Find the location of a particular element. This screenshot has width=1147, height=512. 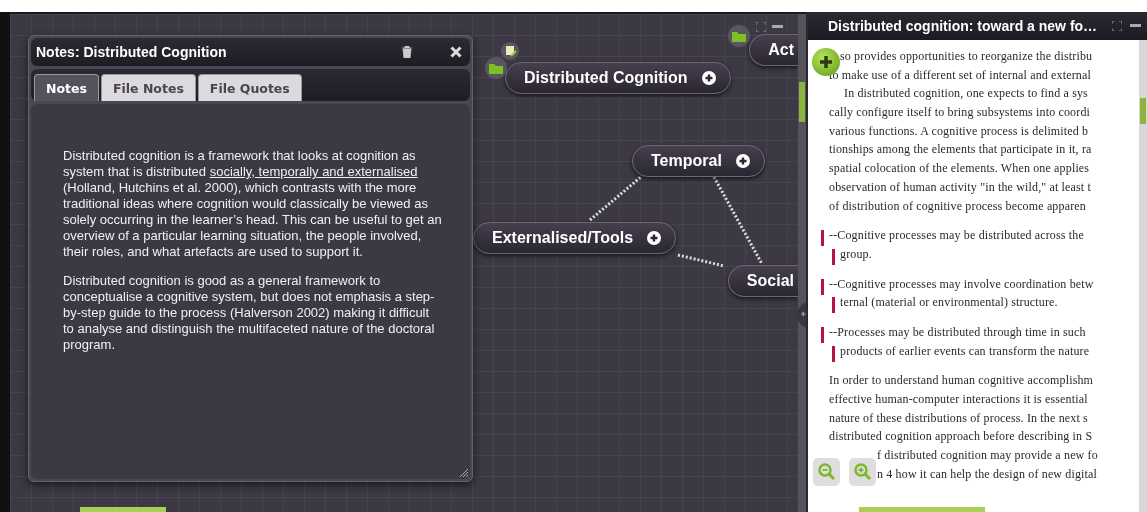

document-line: spatial colocation of the elements. When one applies is located at coordinates (959, 169).